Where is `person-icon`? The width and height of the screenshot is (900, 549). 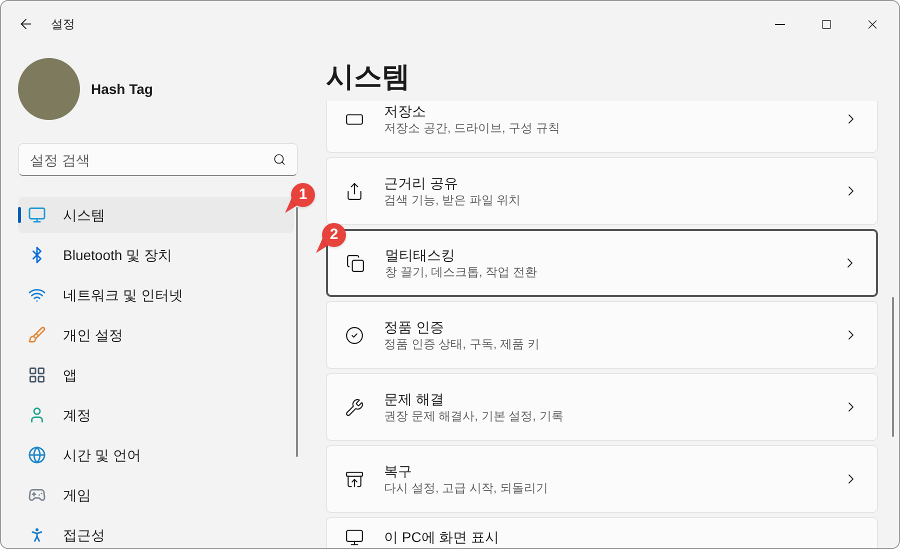
person-icon is located at coordinates (37, 415).